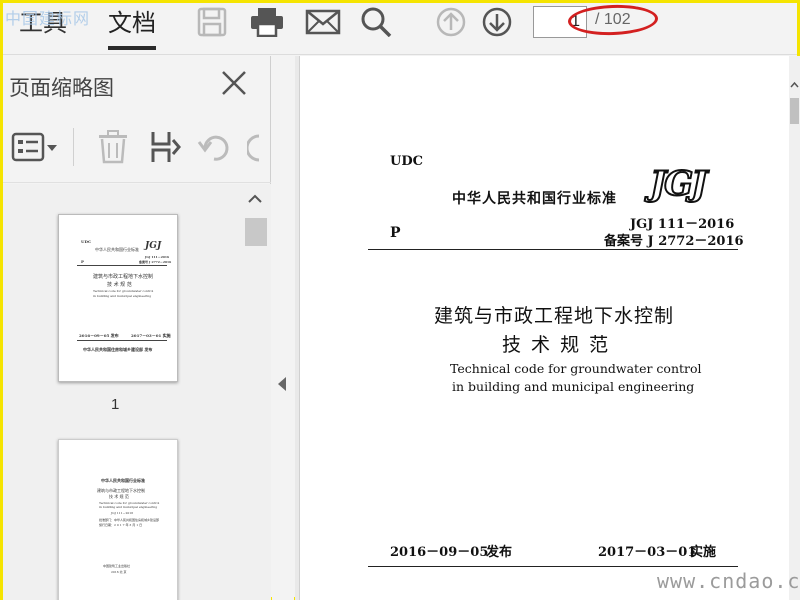 Image resolution: width=800 pixels, height=600 pixels. Describe the element at coordinates (323, 22) in the screenshot. I see `mail-icon` at that location.